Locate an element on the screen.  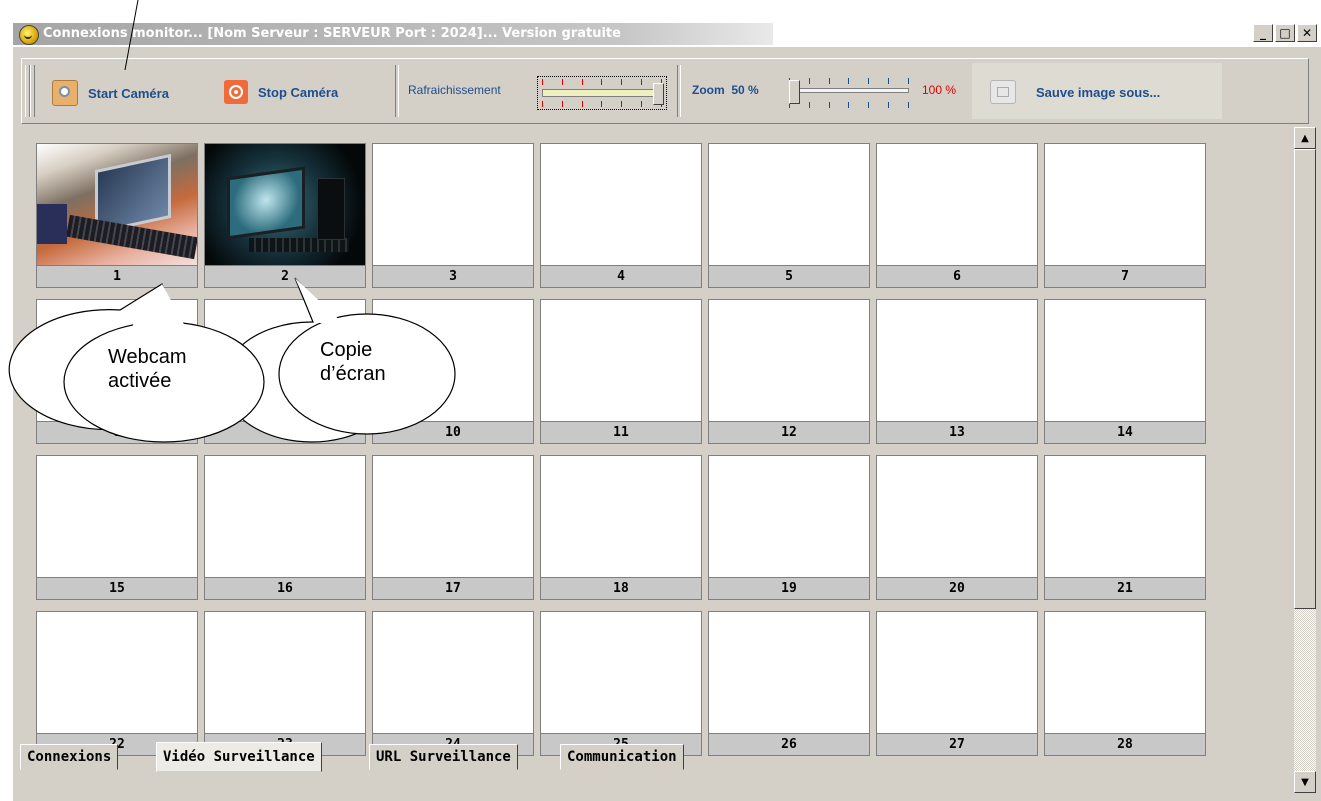
minimize-button: _ is located at coordinates (1263, 33).